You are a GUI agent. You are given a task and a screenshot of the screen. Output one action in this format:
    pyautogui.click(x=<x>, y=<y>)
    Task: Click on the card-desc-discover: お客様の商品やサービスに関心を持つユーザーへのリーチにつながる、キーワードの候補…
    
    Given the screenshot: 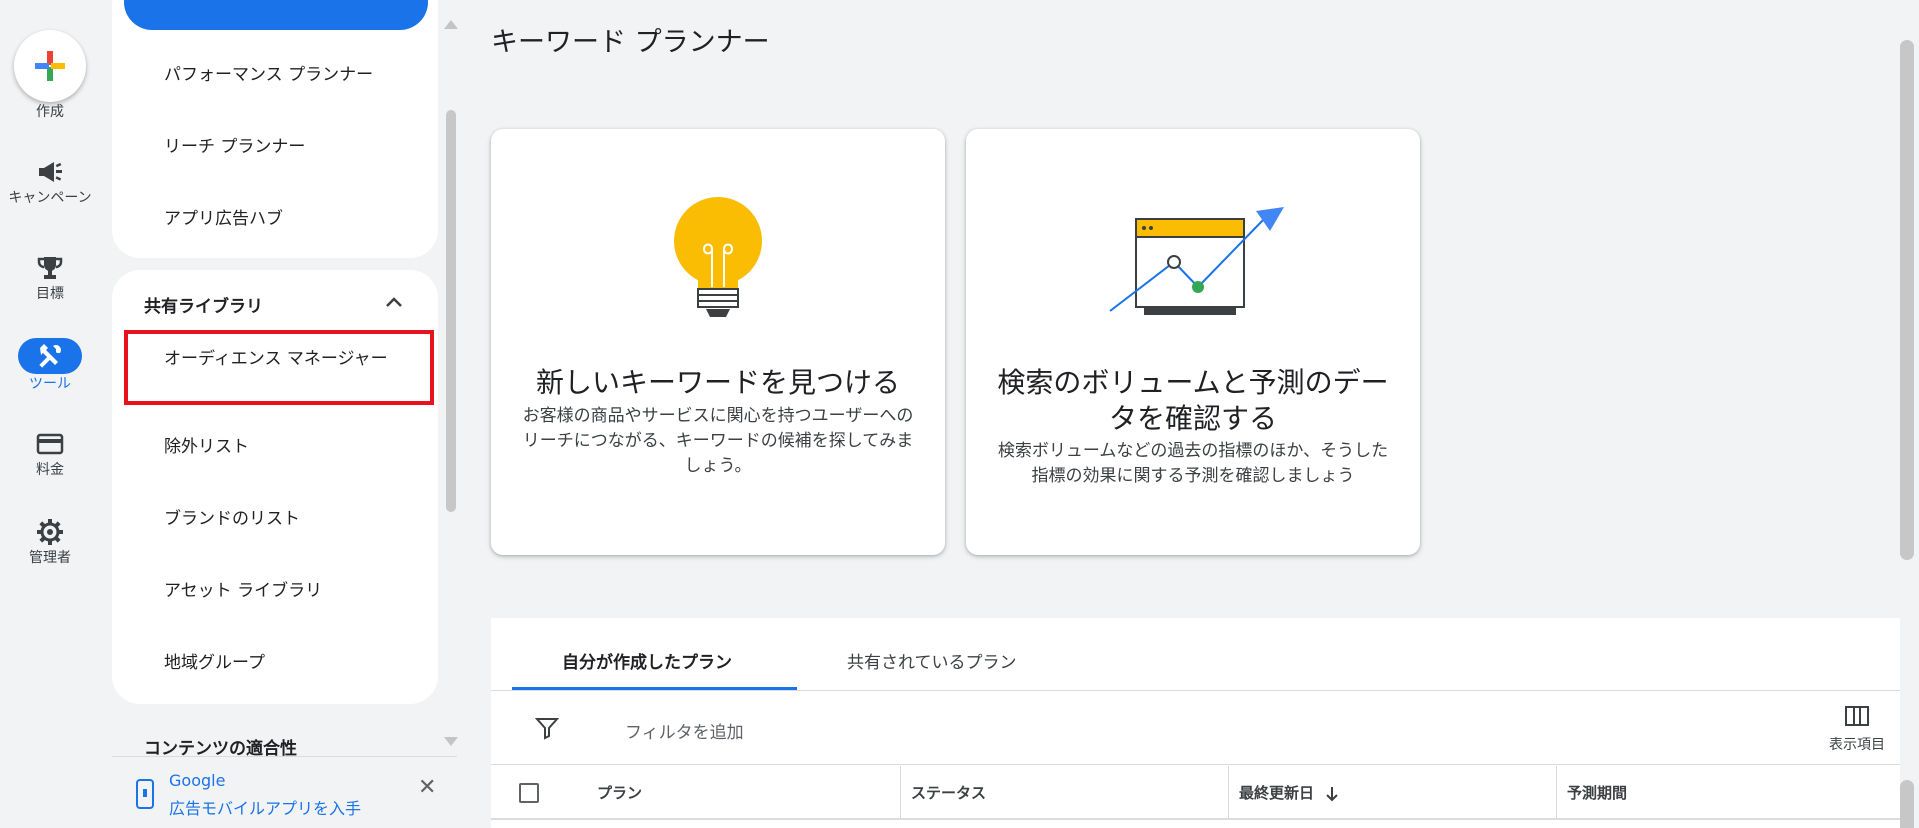 What is the action you would take?
    pyautogui.click(x=718, y=441)
    